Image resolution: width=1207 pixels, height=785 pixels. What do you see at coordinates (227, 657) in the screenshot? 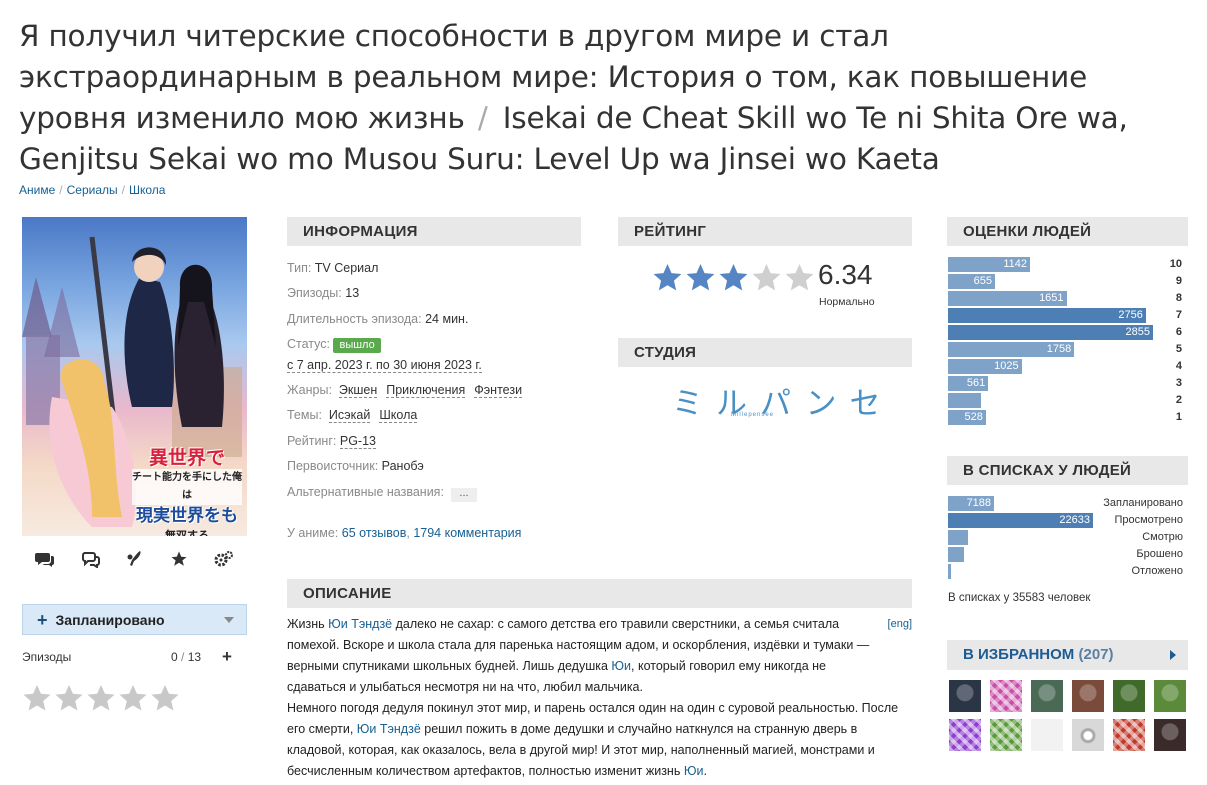
I see `increment-episode-button: +` at bounding box center [227, 657].